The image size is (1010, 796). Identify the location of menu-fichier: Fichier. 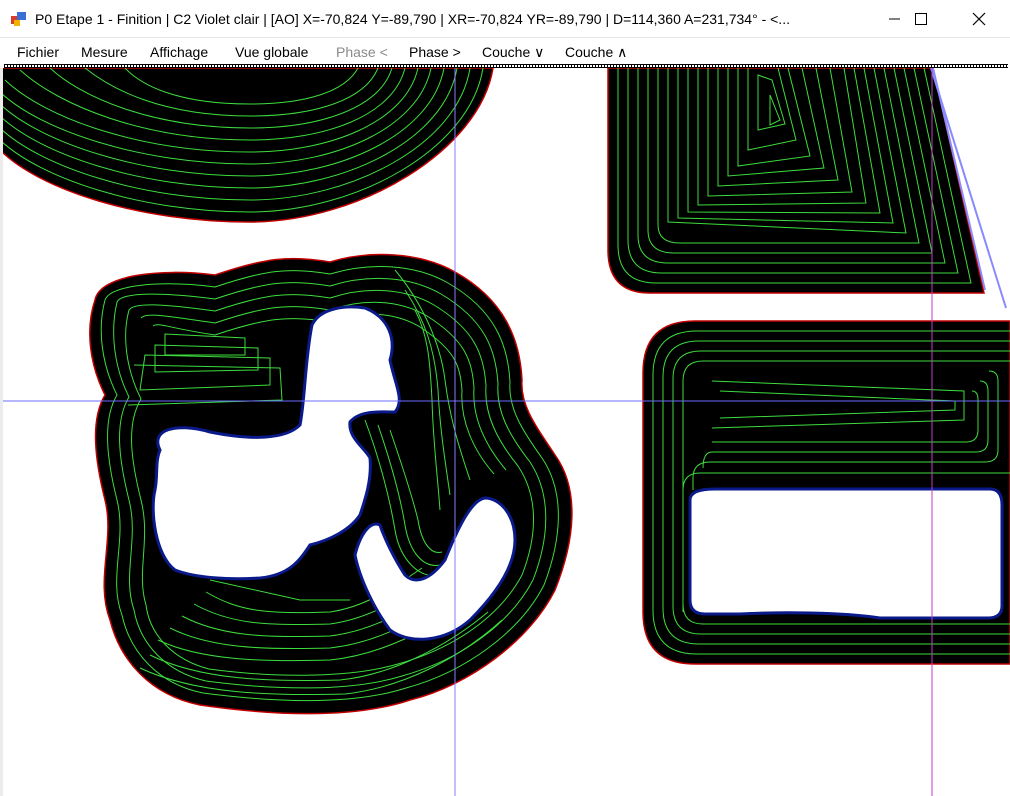
(38, 52).